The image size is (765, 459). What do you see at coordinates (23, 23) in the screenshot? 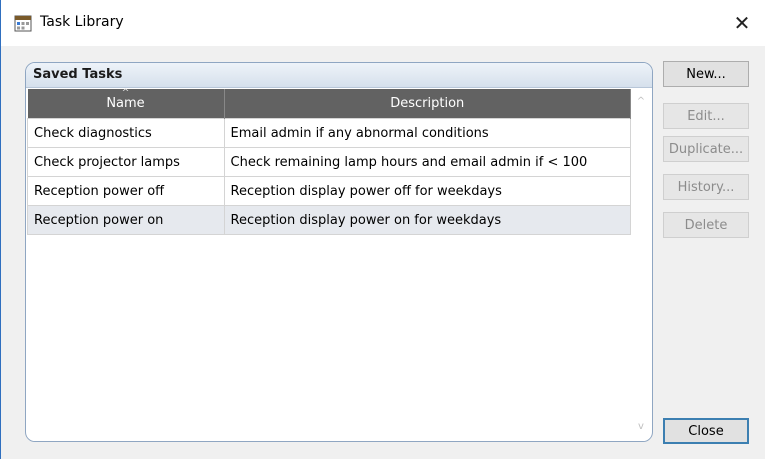
I see `task-library-icon` at bounding box center [23, 23].